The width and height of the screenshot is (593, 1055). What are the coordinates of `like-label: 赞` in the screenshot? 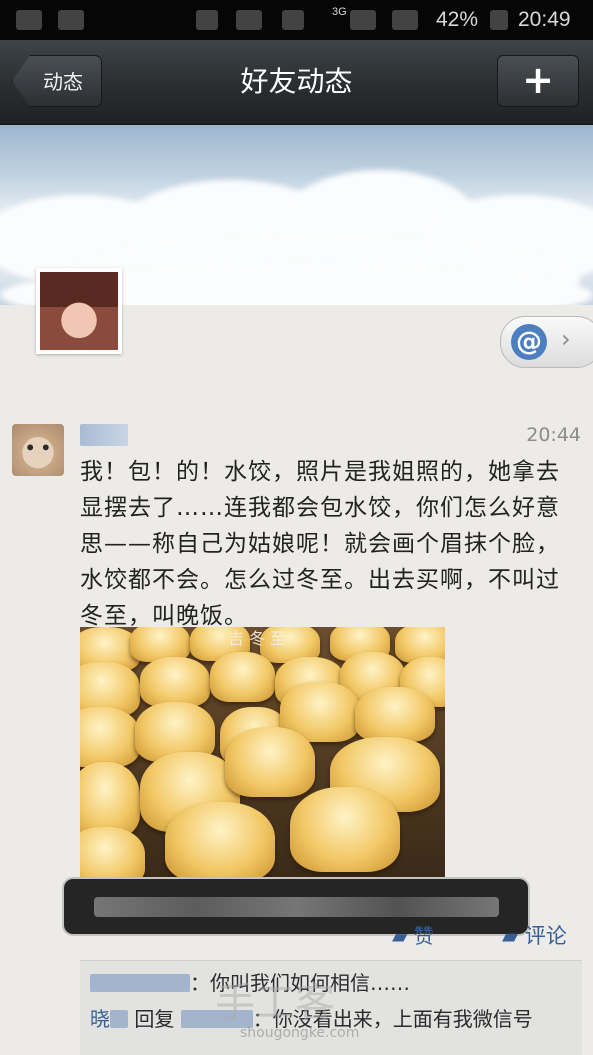 It's located at (423, 936).